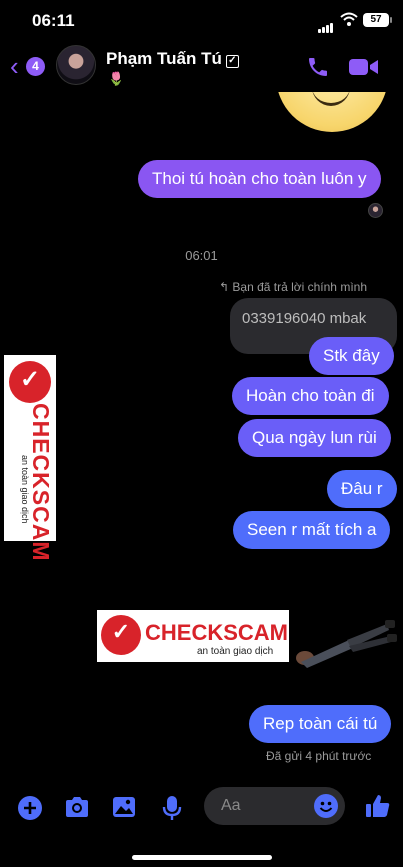 The width and height of the screenshot is (403, 867). I want to click on watermark-horizontal: CHECKSCAM an toàn giao dịch, so click(193, 636).